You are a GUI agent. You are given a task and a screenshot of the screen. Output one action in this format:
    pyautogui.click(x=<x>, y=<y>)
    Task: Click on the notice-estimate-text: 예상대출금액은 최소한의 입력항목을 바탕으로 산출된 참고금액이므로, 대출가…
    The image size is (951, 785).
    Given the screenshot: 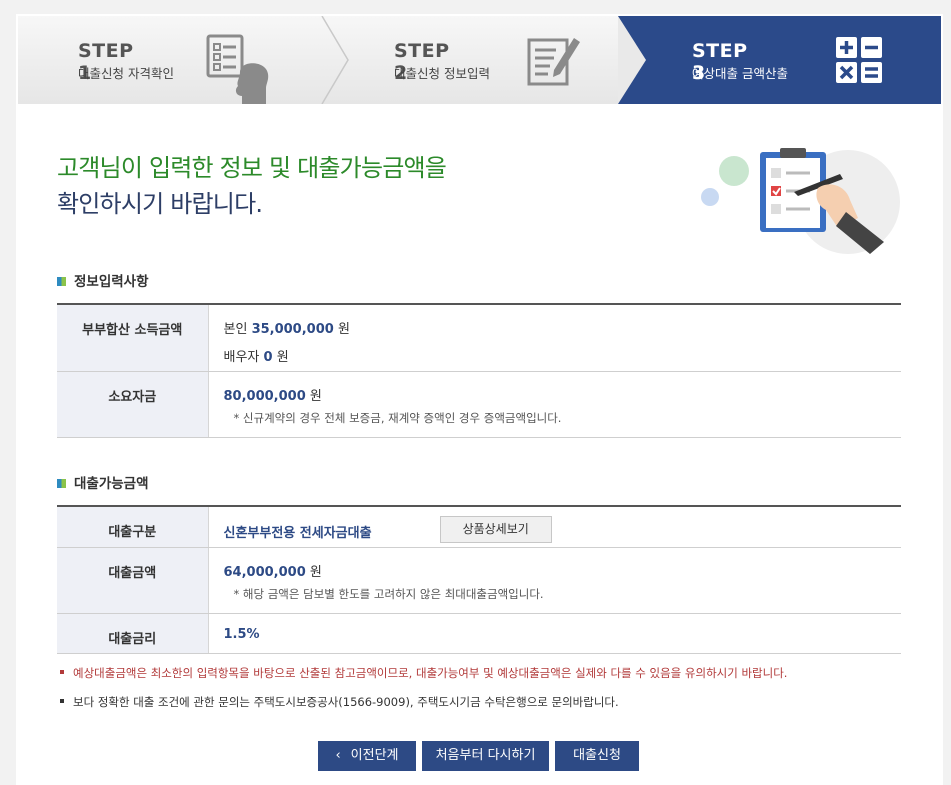 What is the action you would take?
    pyautogui.click(x=430, y=673)
    